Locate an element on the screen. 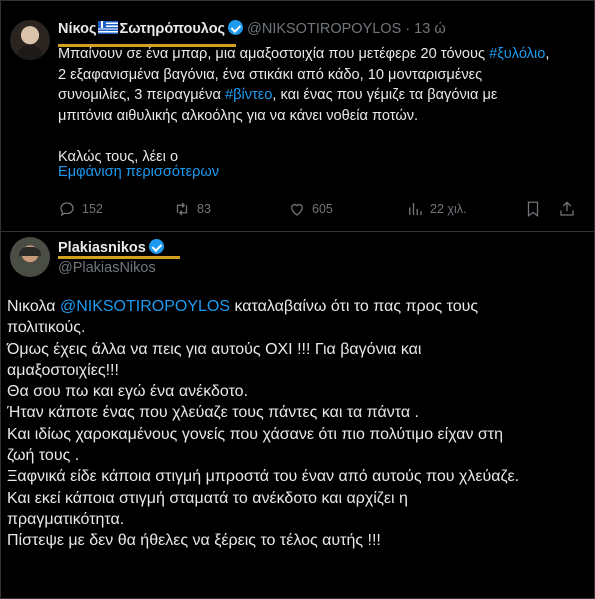 Image resolution: width=595 pixels, height=599 pixels. repost-button: 83 is located at coordinates (192, 209).